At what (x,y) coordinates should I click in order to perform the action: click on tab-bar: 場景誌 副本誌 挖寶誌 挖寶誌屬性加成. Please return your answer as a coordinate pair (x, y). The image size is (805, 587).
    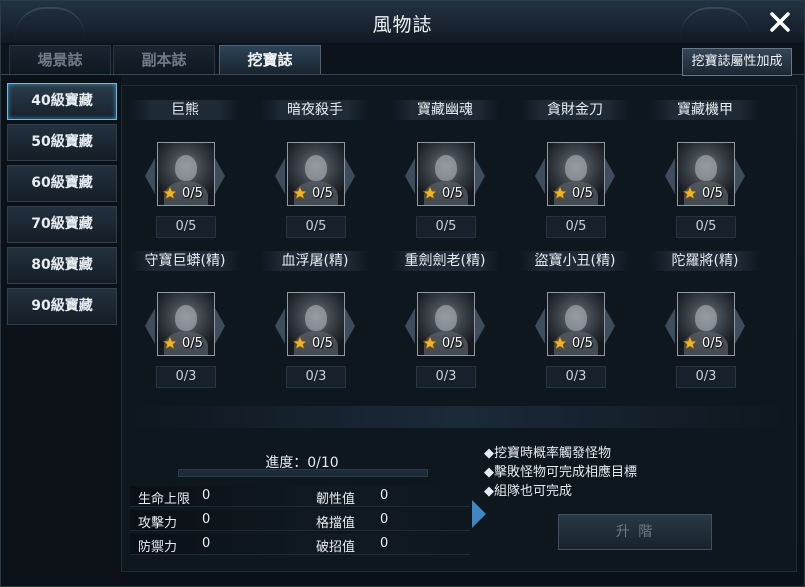
    Looking at the image, I should click on (402, 59).